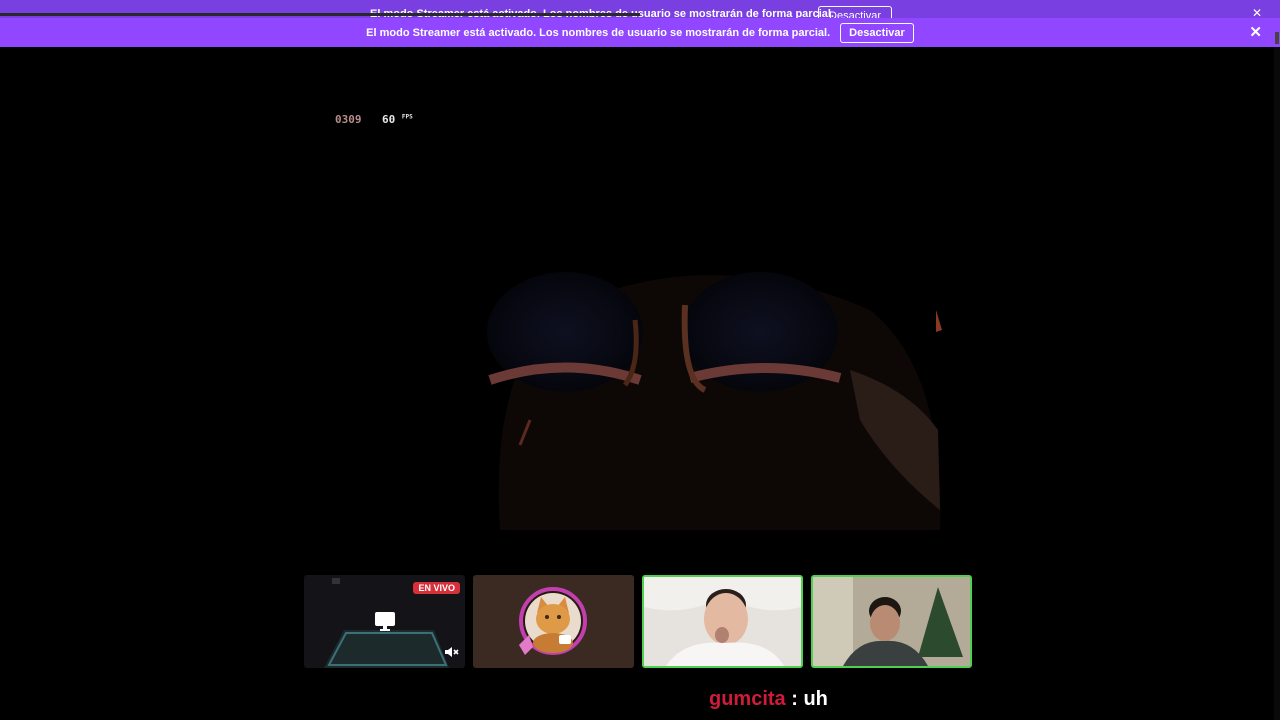  I want to click on ghost-deactivate-button: Desactivar, so click(855, 12).